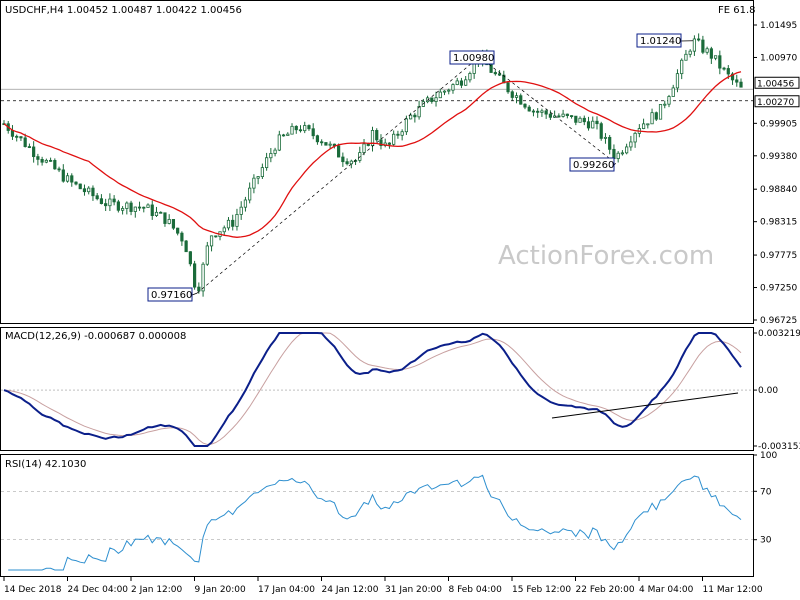 The height and width of the screenshot is (600, 800). Describe the element at coordinates (778, 26) in the screenshot. I see `price-tick-label: 1.01495` at that location.